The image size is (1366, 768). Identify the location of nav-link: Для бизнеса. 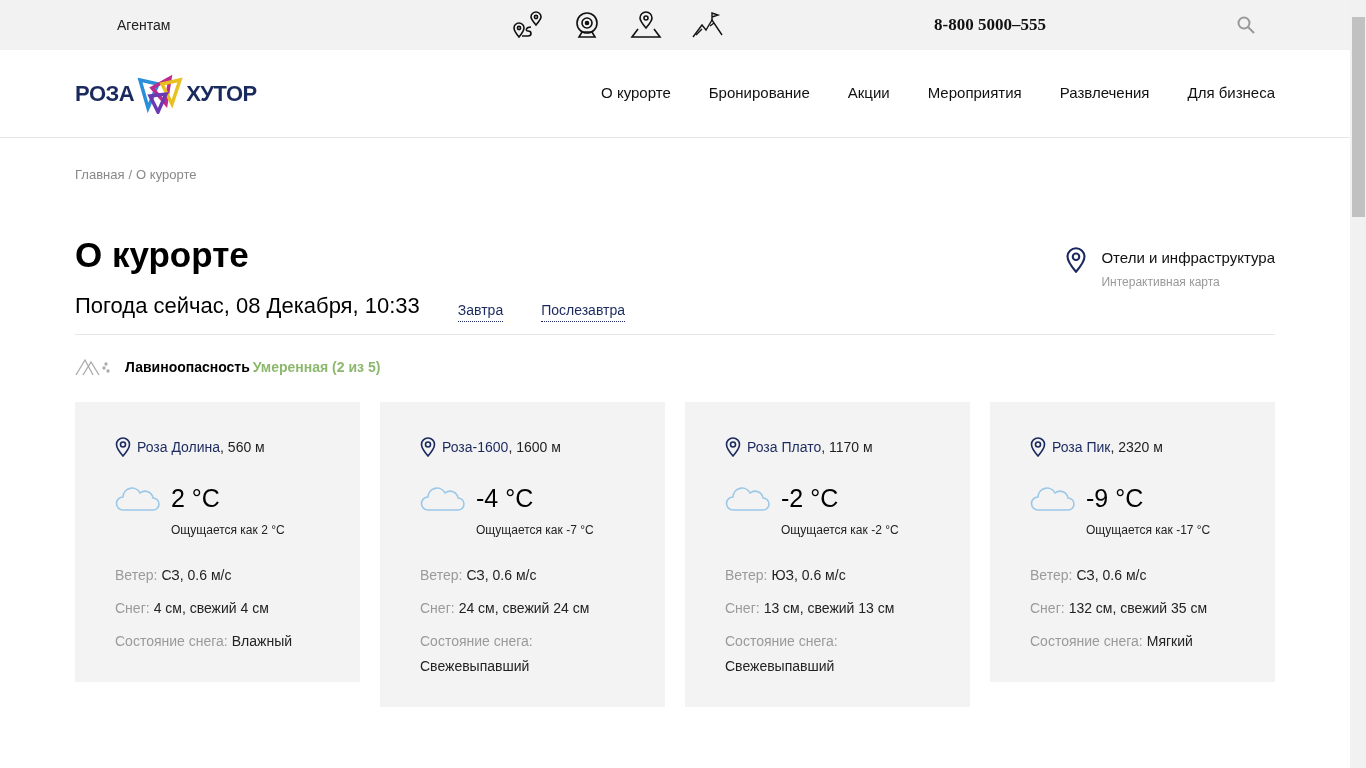
(1231, 93).